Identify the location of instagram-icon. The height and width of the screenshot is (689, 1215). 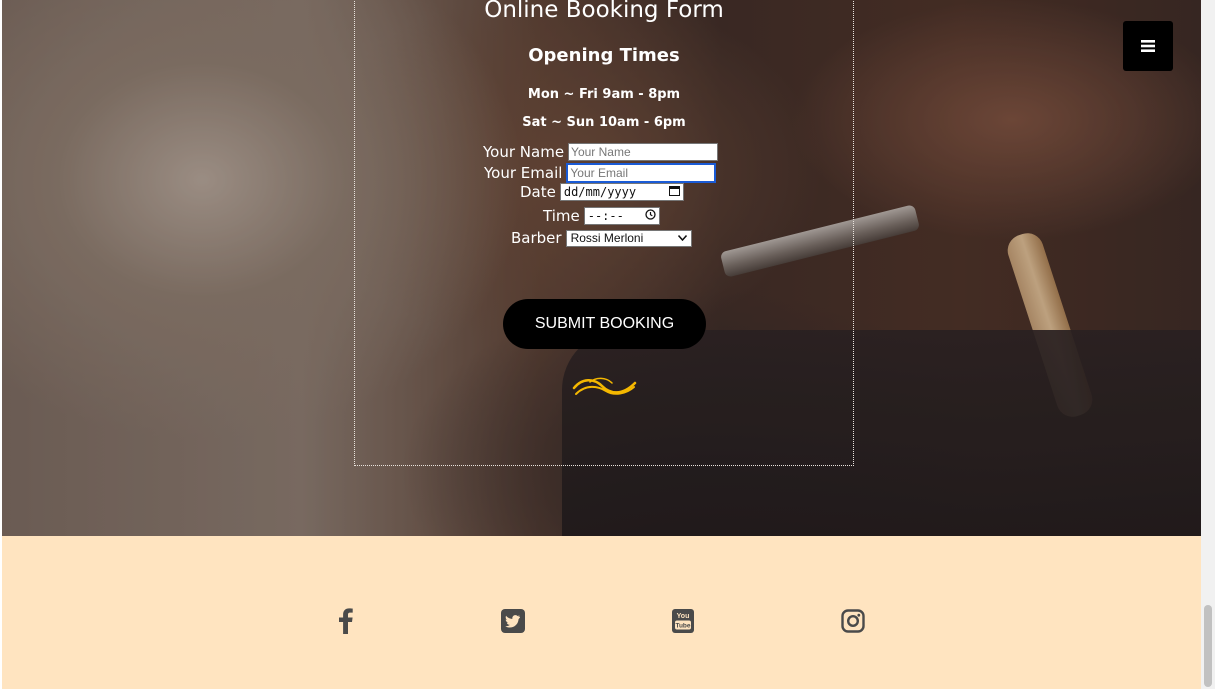
(853, 621).